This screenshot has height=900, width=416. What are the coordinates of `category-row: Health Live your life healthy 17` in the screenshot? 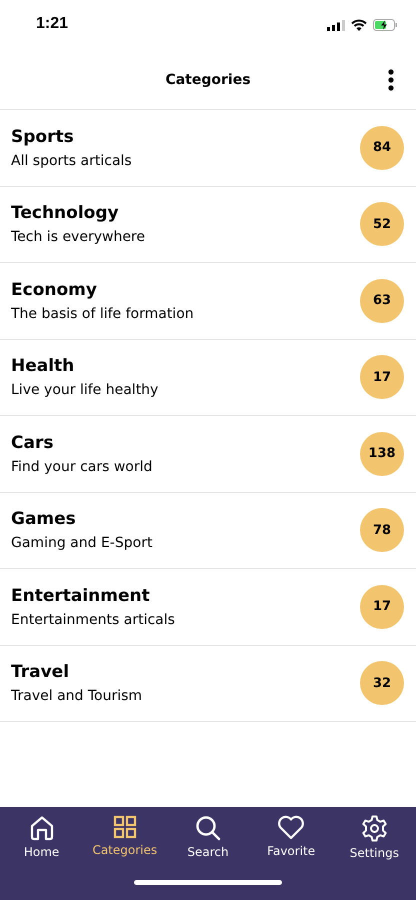 It's located at (208, 378).